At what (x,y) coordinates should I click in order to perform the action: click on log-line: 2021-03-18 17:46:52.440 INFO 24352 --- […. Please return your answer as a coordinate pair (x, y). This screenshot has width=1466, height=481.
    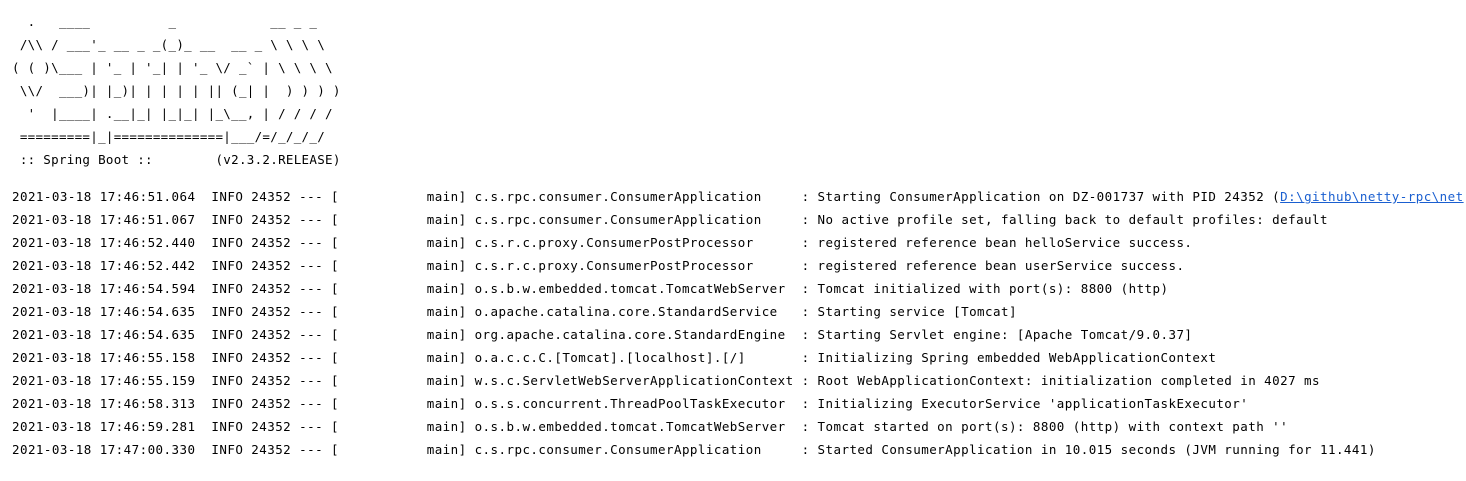
    Looking at the image, I should click on (602, 242).